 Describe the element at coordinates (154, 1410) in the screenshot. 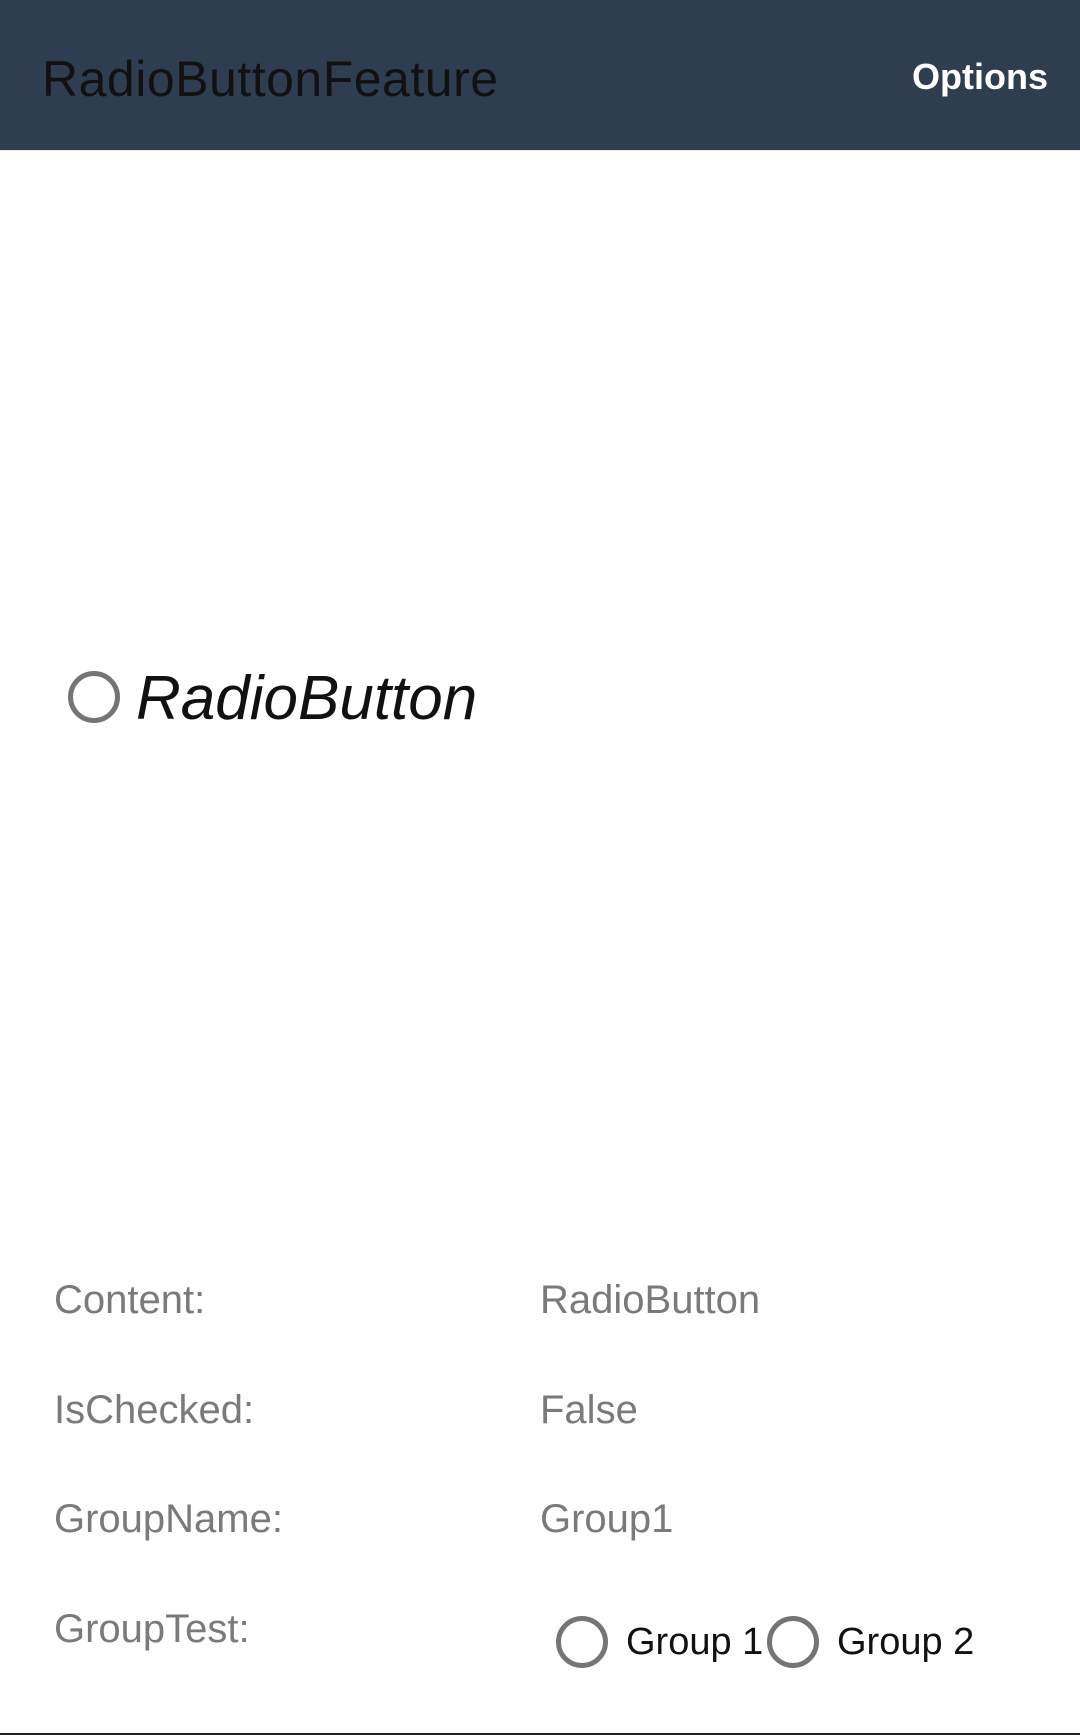

I see `ischecked-label: IsChecked:` at that location.